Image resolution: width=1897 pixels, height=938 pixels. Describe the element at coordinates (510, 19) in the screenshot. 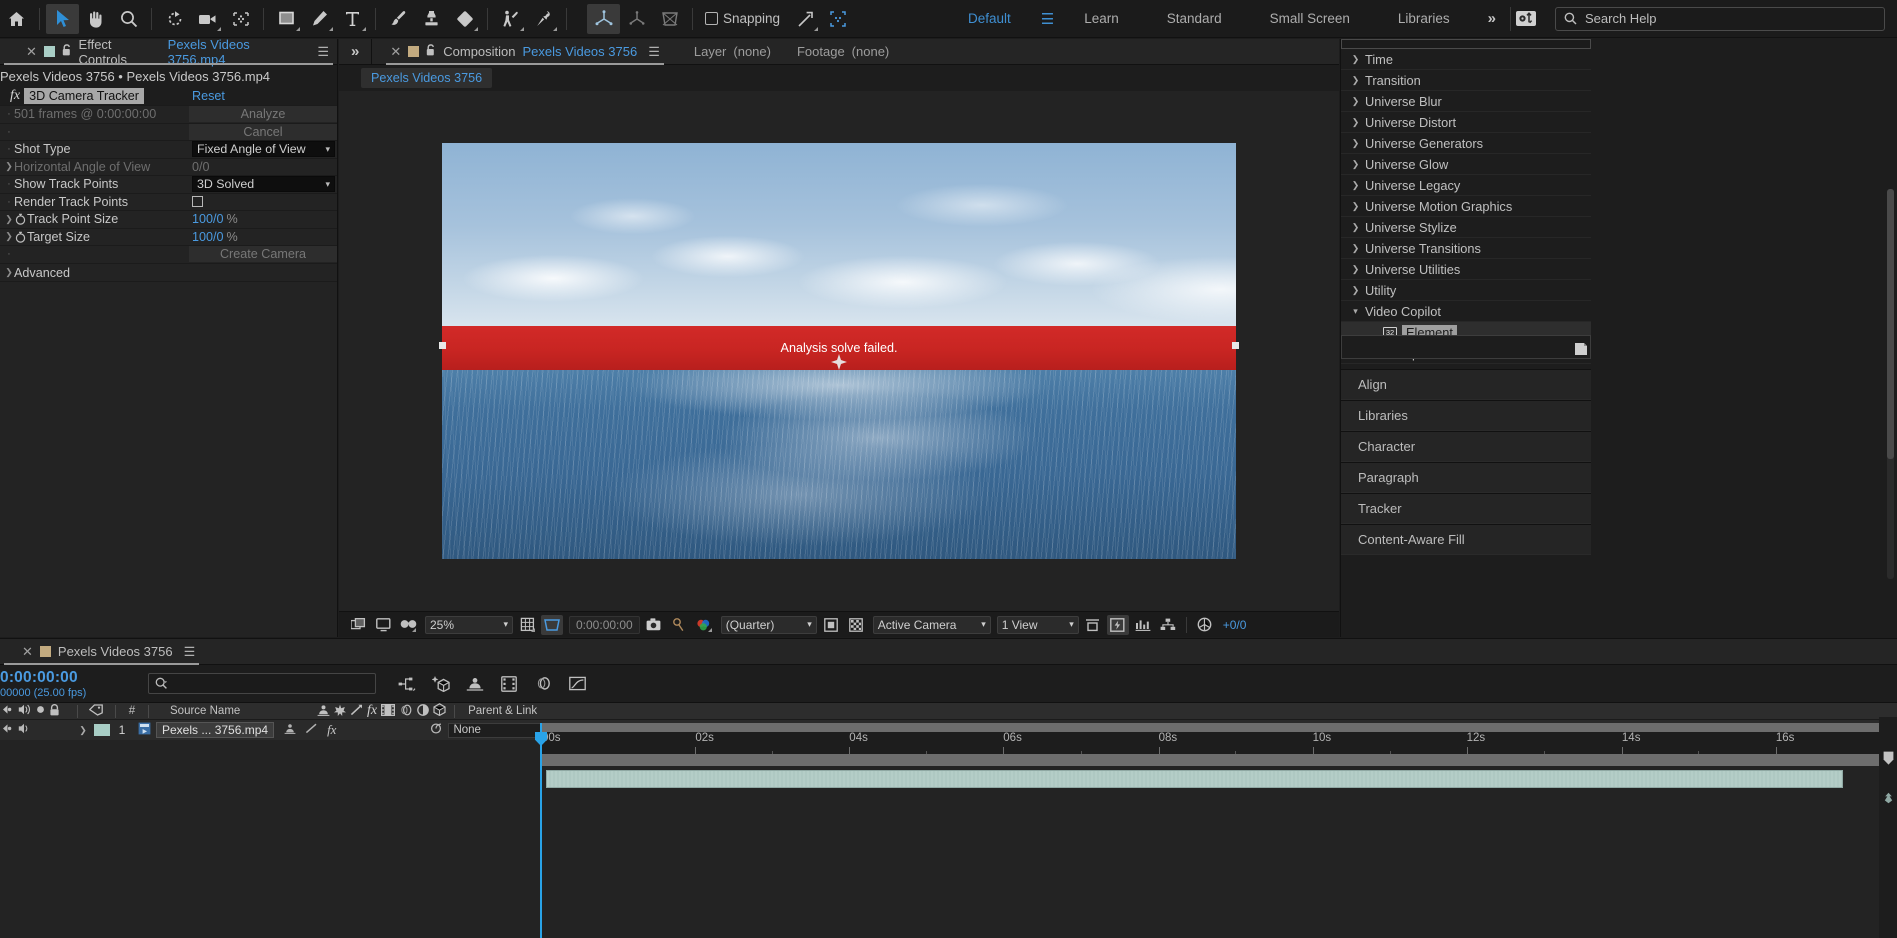

I see `roto-brush-tool-icon` at that location.